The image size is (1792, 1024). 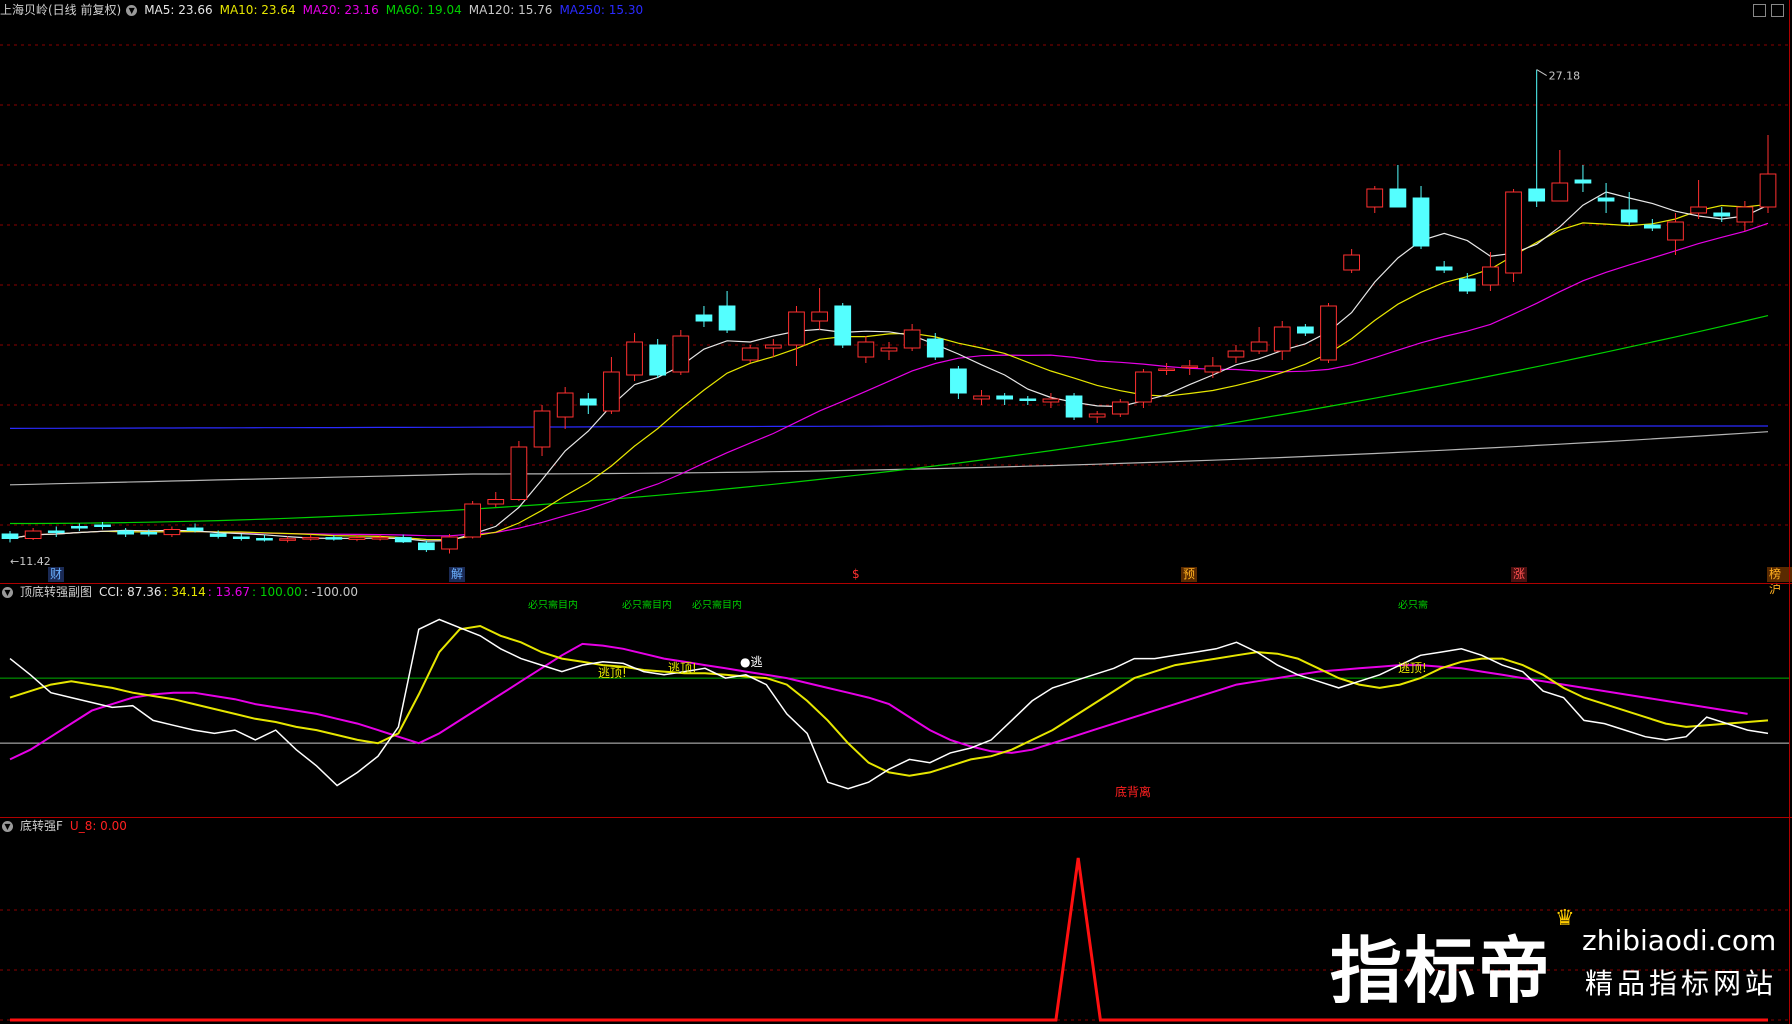 I want to click on watermark-slogan: 精品指标网站, so click(x=1681, y=983).